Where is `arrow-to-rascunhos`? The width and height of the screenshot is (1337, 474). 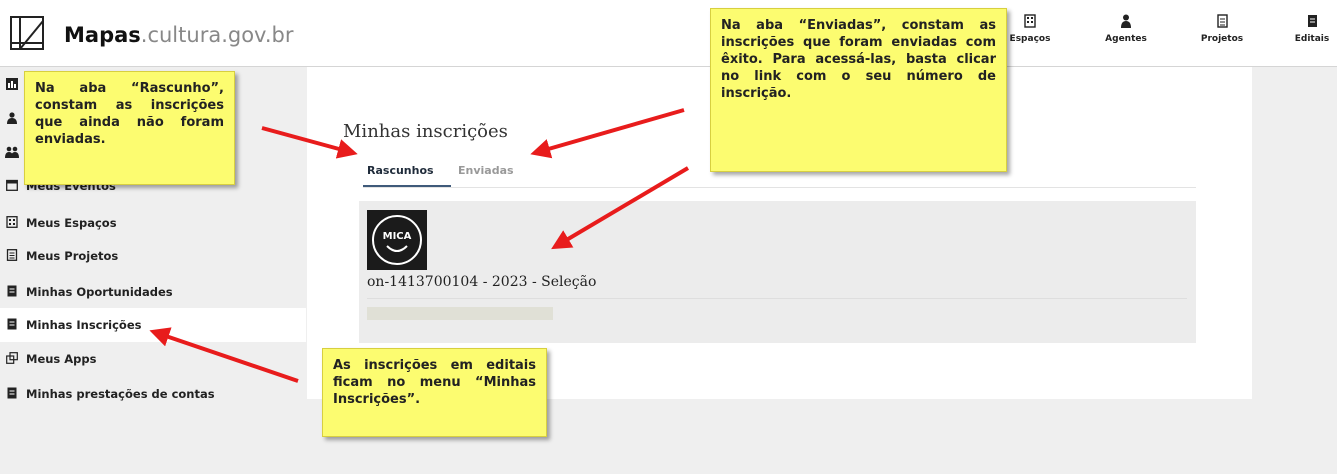
arrow-to-rascunhos is located at coordinates (309, 142).